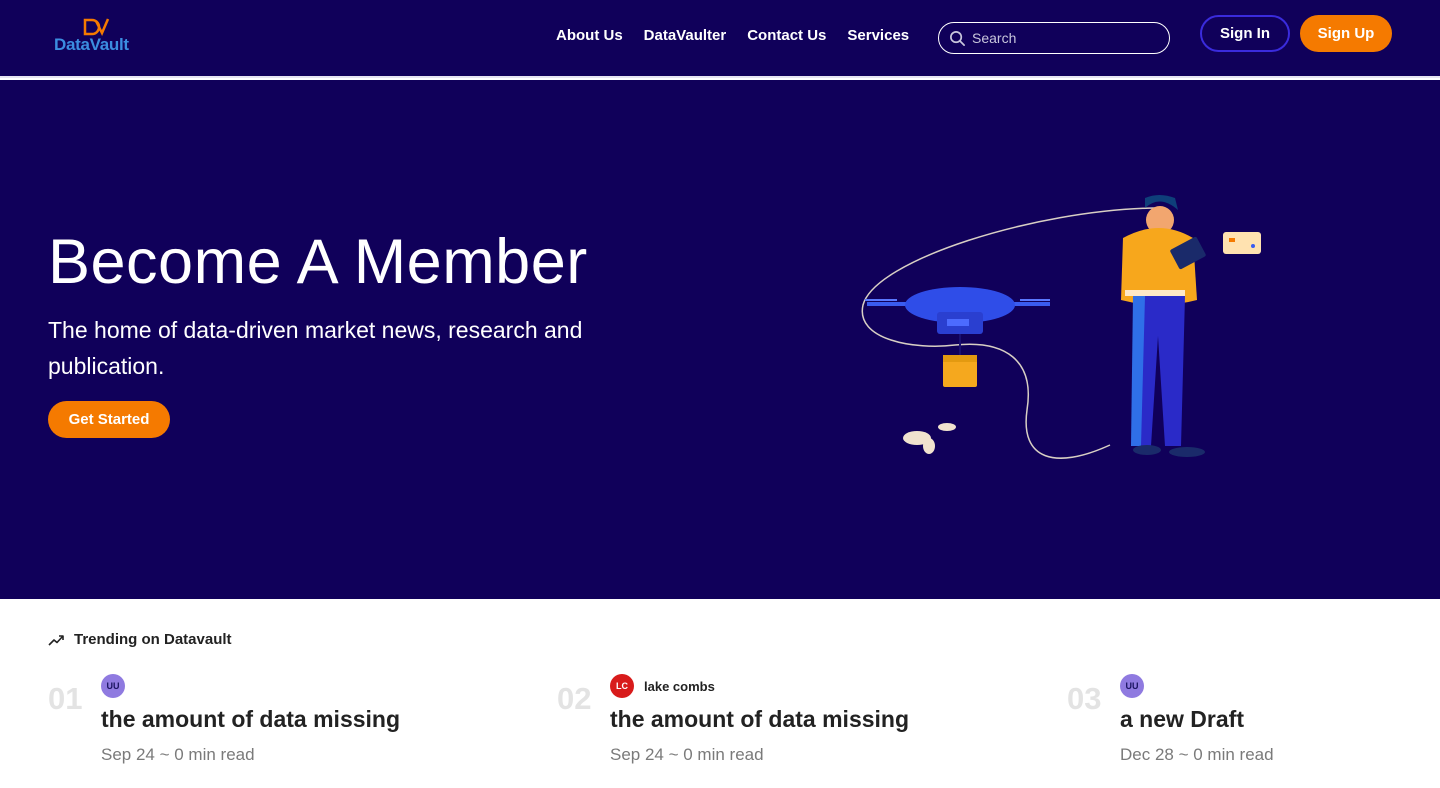 The height and width of the screenshot is (788, 1440). I want to click on nav-contact-us: Contact Us, so click(786, 35).